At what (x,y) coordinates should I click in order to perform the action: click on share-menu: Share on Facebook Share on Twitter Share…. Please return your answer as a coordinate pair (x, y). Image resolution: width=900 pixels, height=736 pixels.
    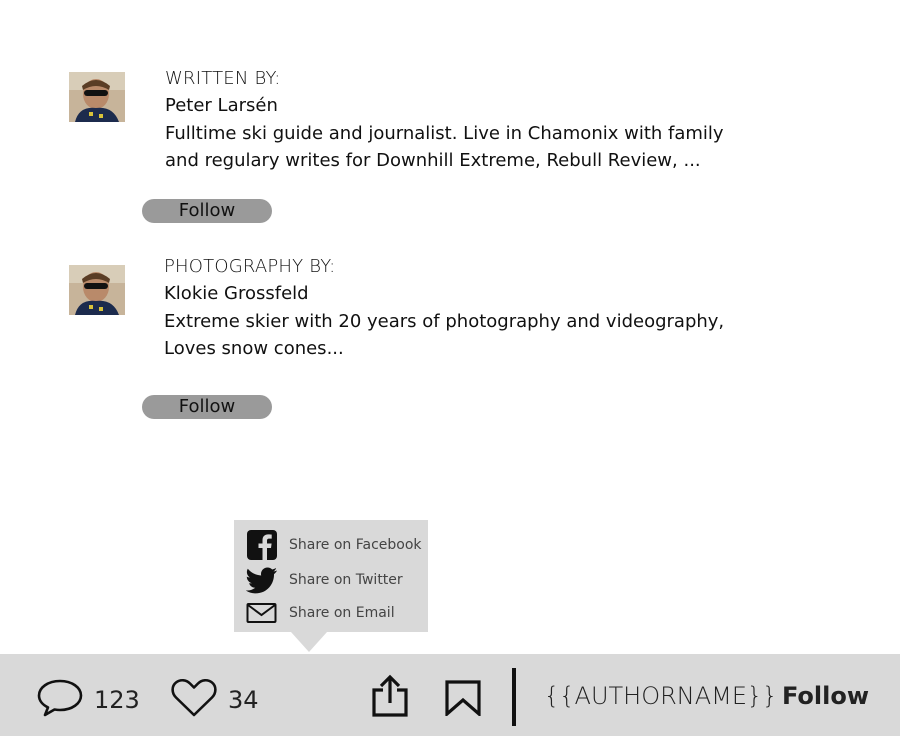
    Looking at the image, I should click on (331, 576).